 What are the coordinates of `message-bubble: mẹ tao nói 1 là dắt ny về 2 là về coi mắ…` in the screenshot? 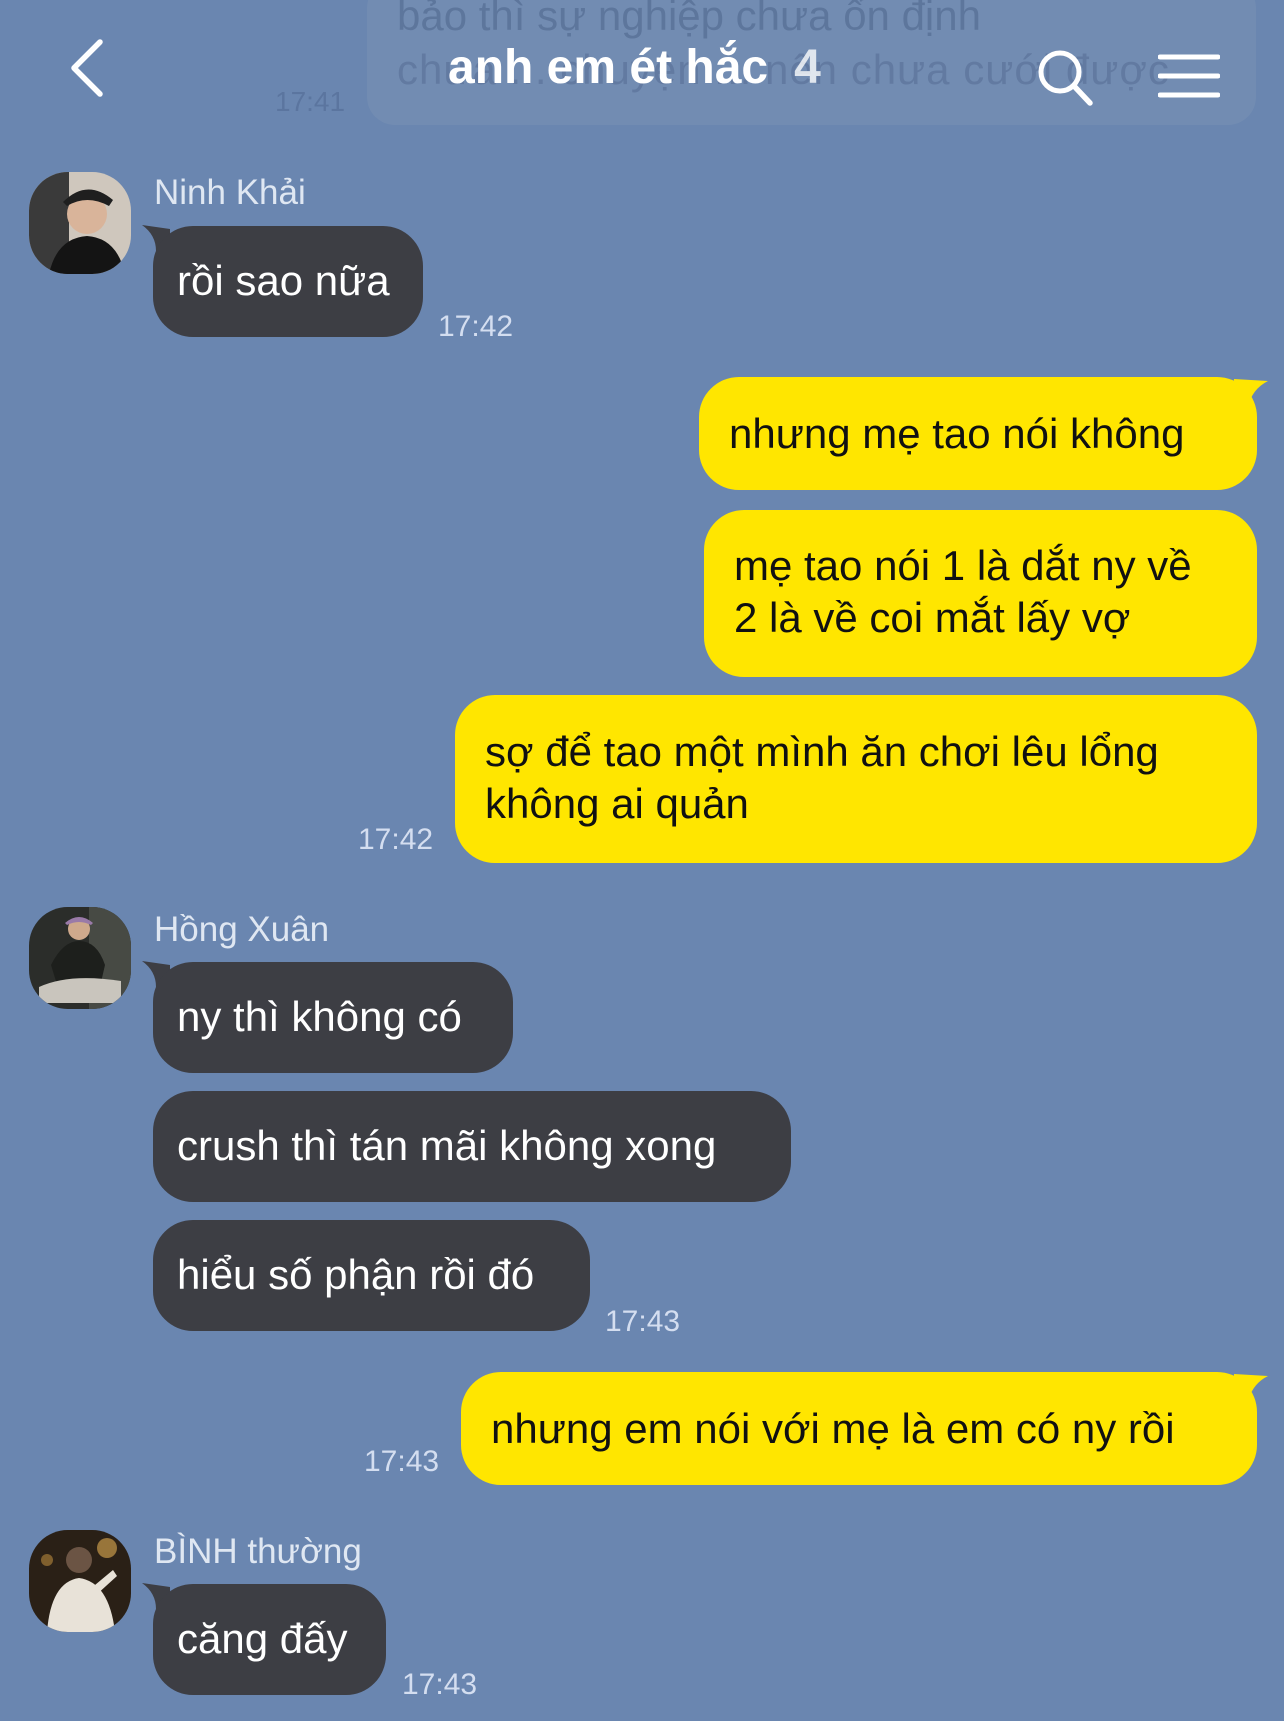 It's located at (980, 593).